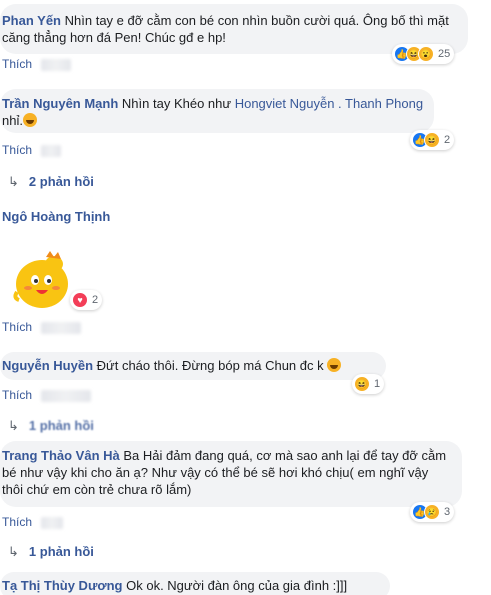  Describe the element at coordinates (60, 103) in the screenshot. I see `comment-author: Trần Nguyên Mạnh` at that location.